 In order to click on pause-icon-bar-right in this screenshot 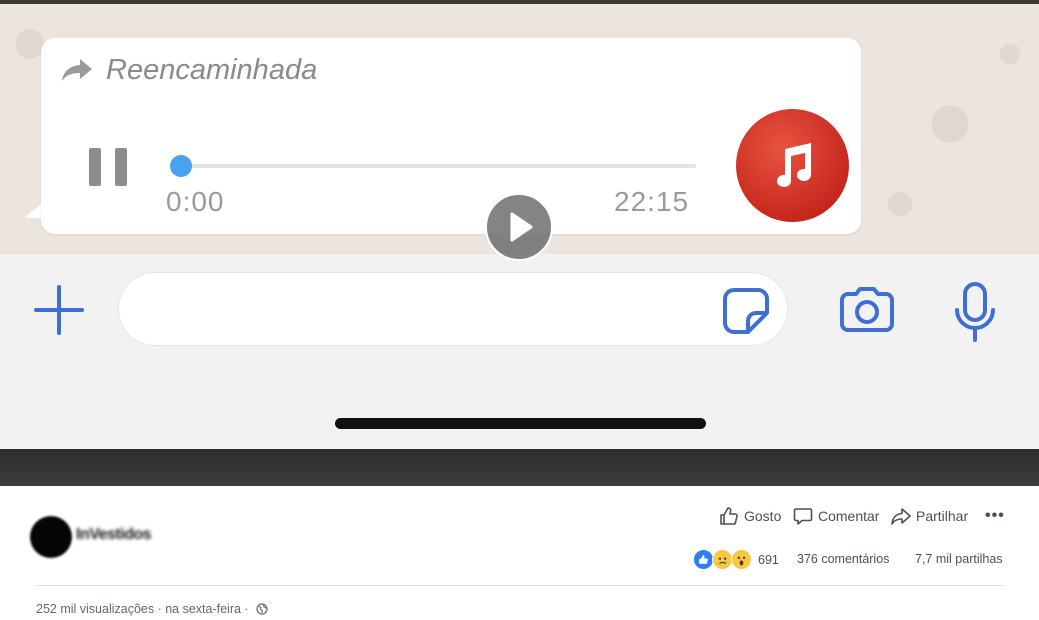, I will do `click(121, 167)`.